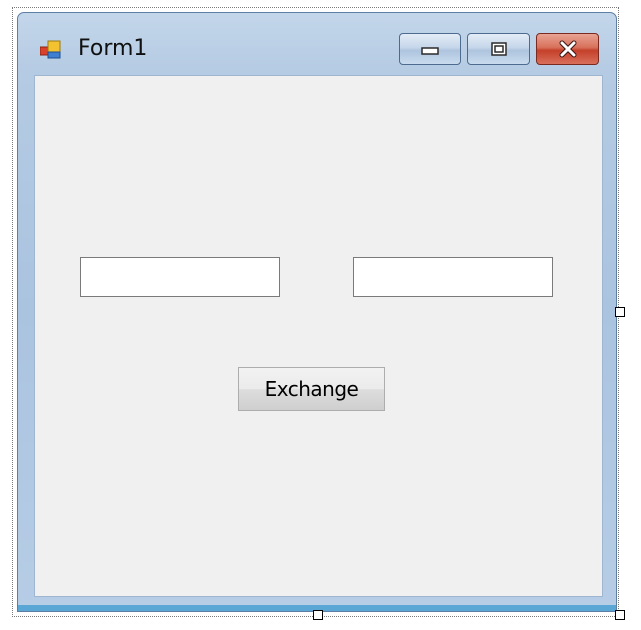 Image resolution: width=641 pixels, height=630 pixels. What do you see at coordinates (620, 312) in the screenshot?
I see `right-resize-handle` at bounding box center [620, 312].